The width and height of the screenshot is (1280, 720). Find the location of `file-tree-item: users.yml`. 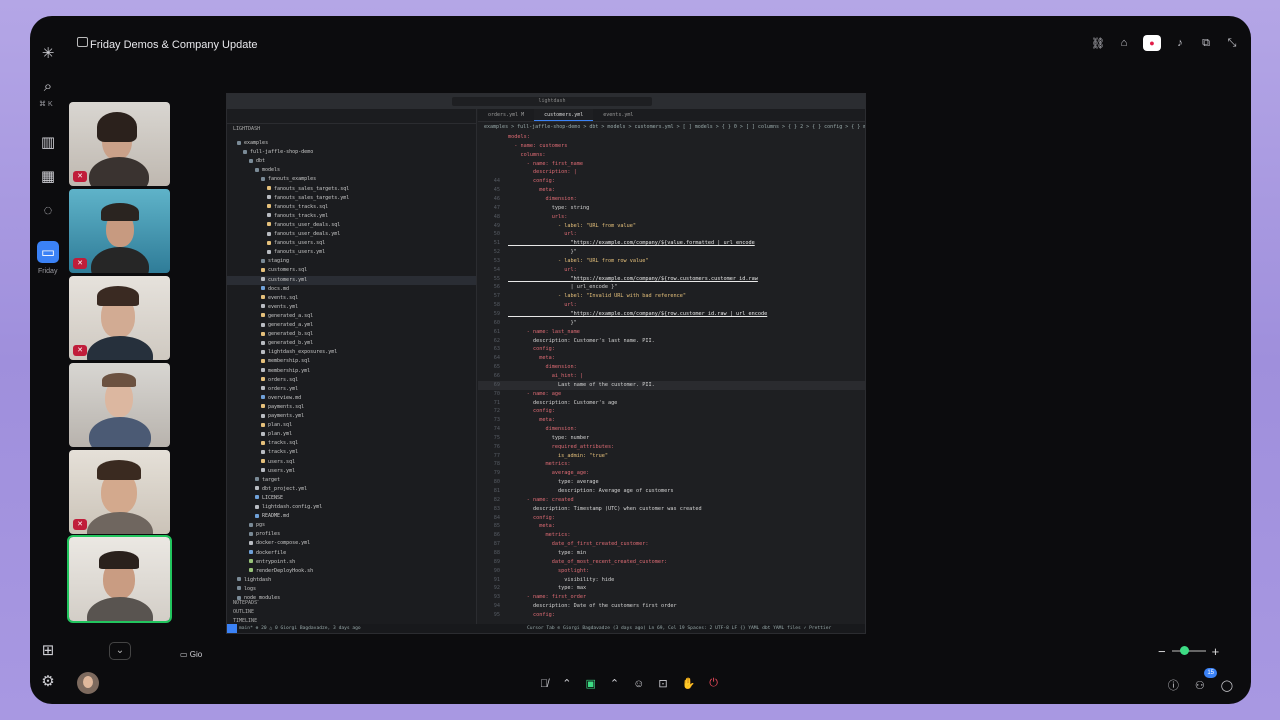

file-tree-item: users.yml is located at coordinates (351, 471).